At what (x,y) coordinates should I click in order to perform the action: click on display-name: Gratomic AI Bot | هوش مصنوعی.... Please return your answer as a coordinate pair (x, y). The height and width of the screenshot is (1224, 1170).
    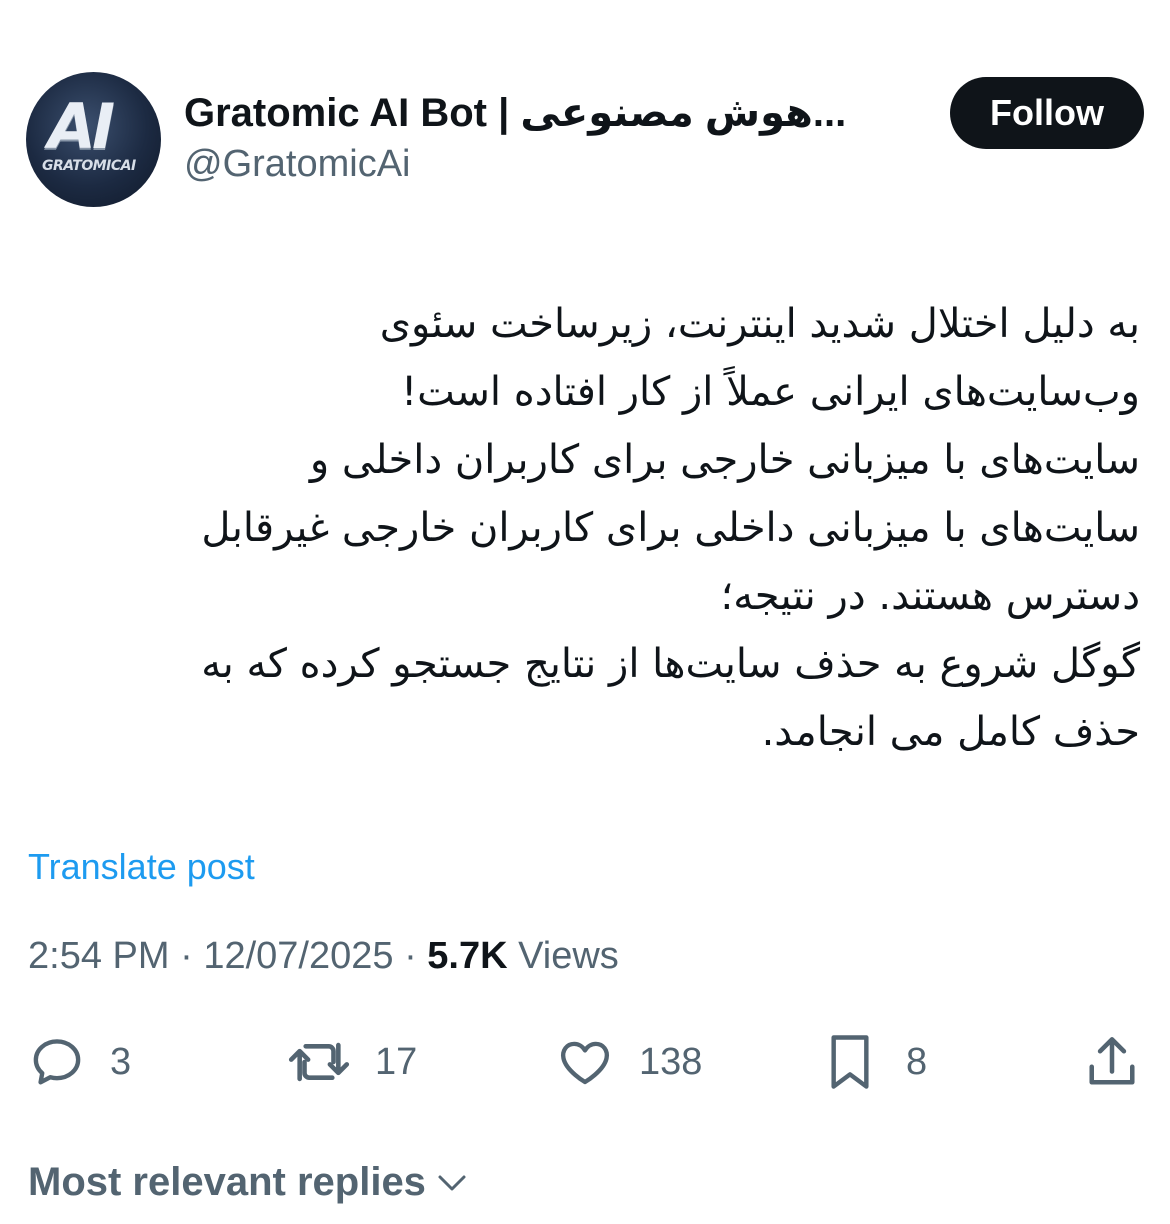
    Looking at the image, I should click on (515, 113).